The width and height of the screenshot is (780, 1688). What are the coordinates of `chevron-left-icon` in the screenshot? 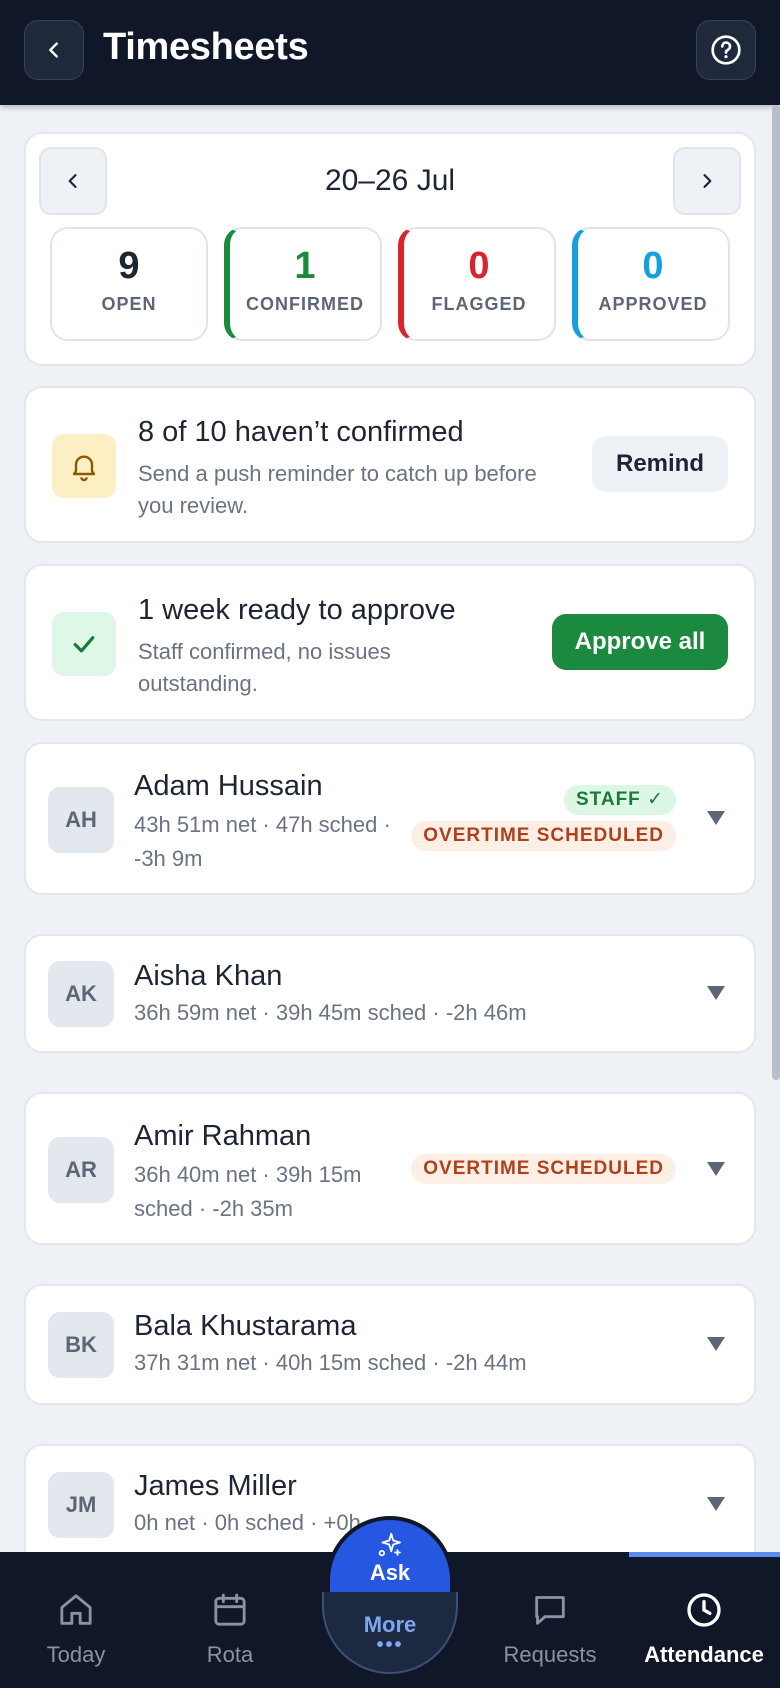 It's located at (53, 50).